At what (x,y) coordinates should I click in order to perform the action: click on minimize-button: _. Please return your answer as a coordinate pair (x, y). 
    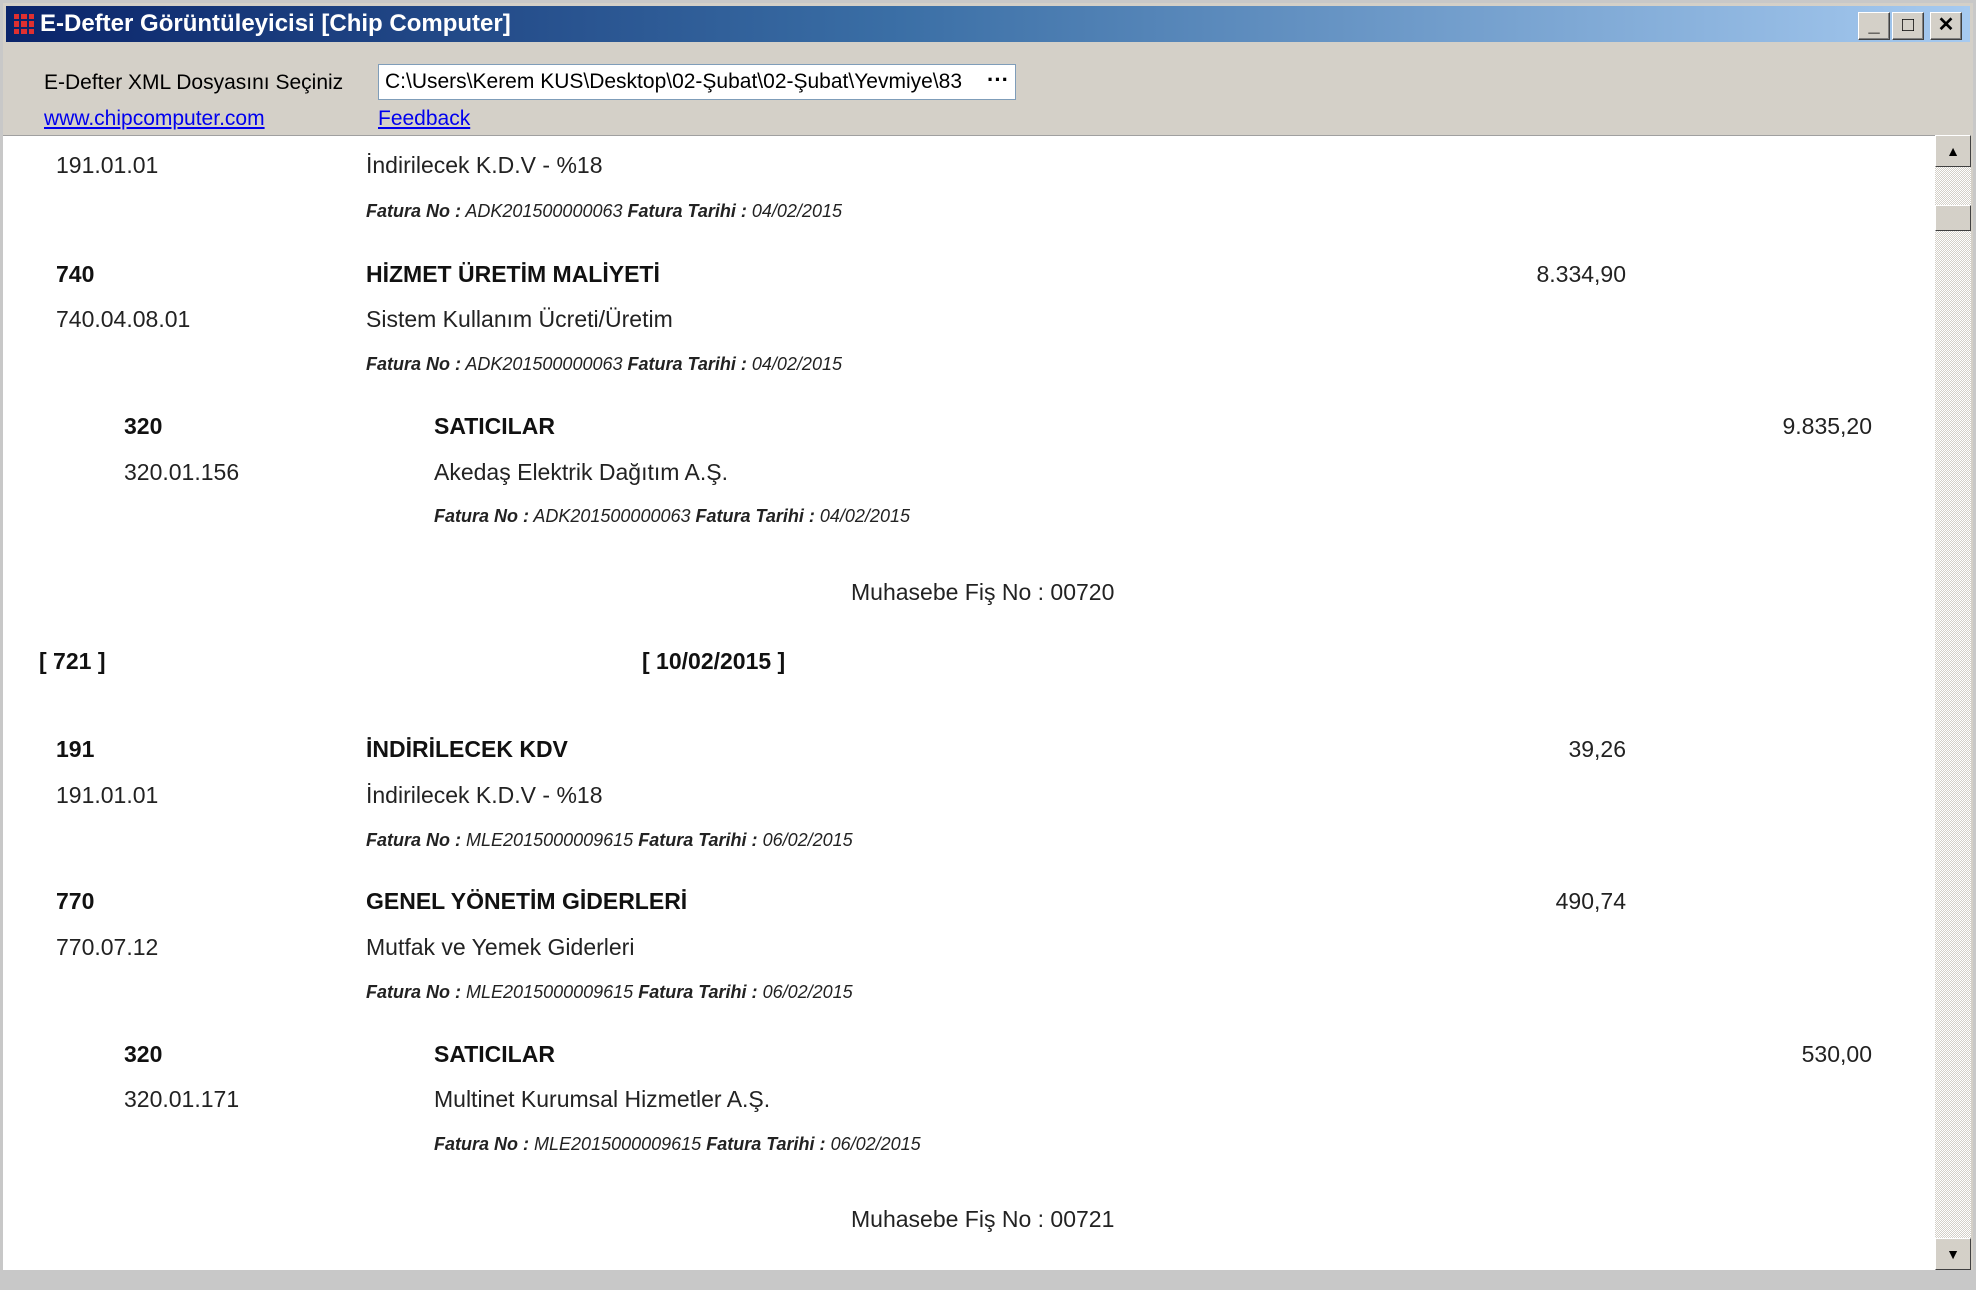
    Looking at the image, I should click on (1874, 26).